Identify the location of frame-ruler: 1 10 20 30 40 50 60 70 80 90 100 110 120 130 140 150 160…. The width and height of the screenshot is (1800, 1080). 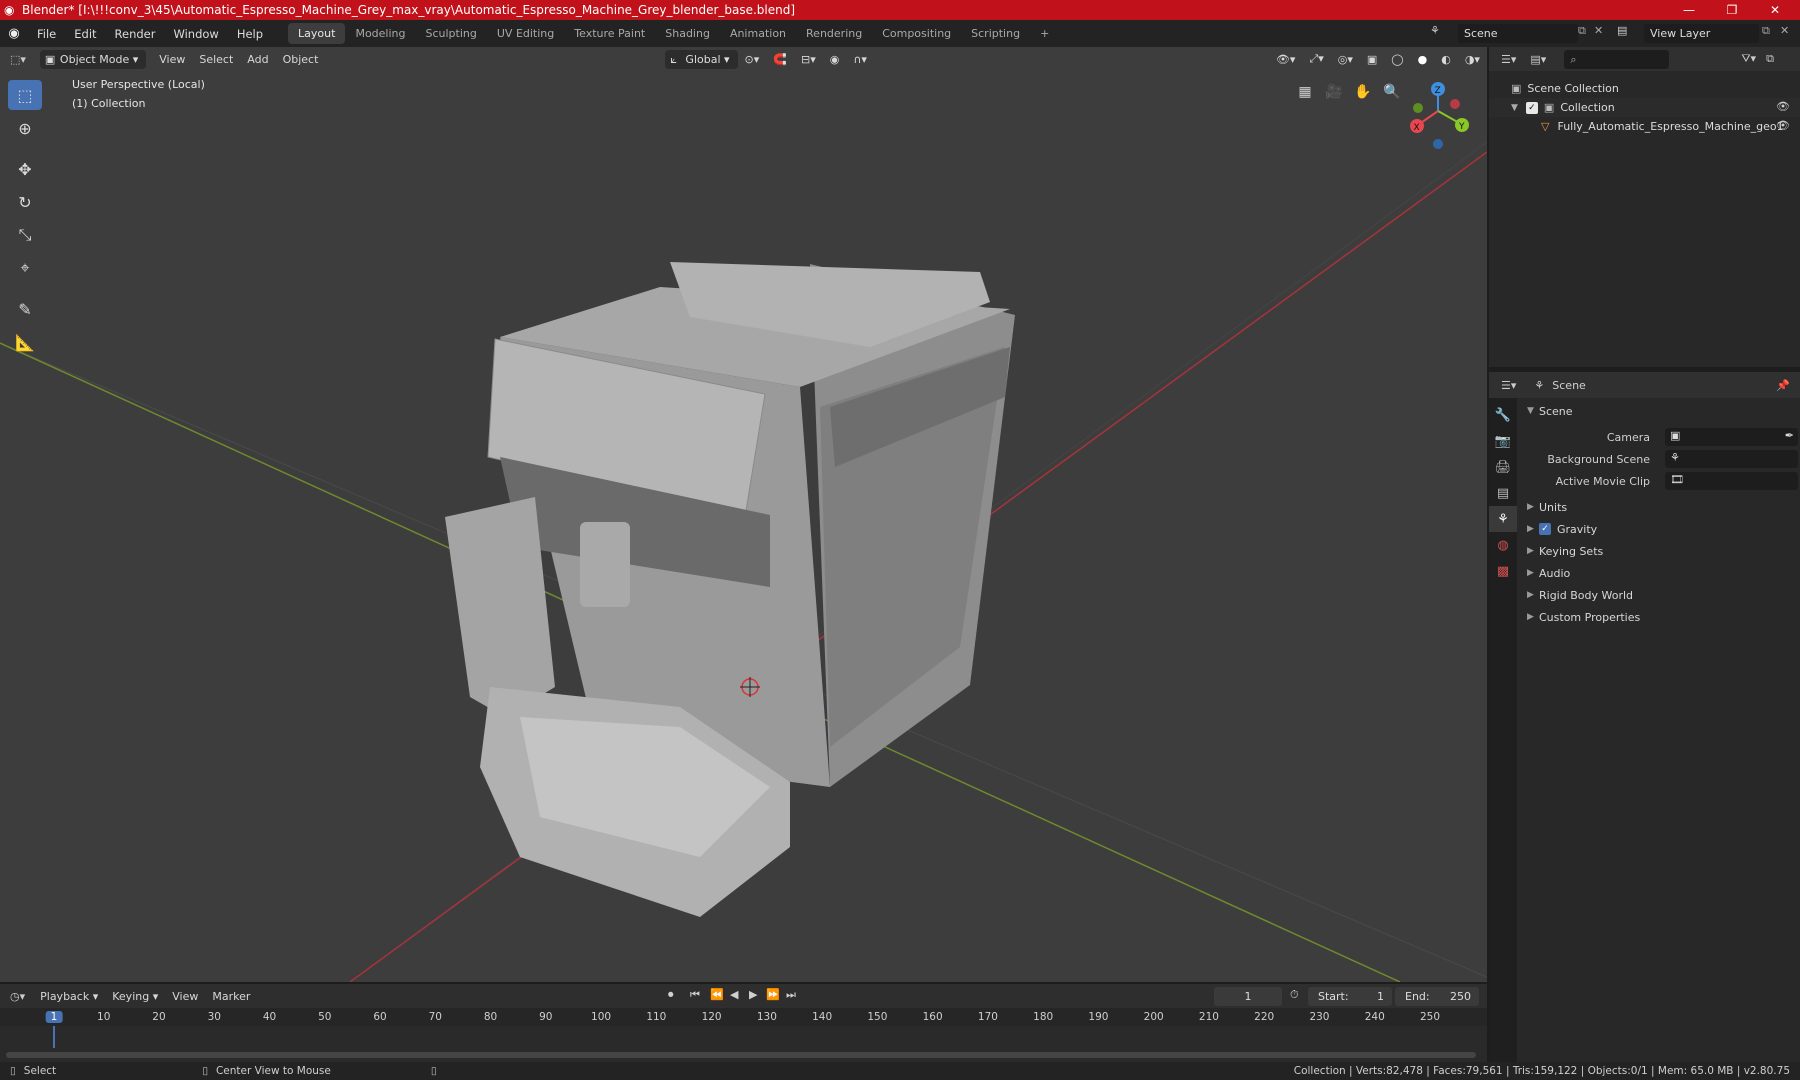
(743, 1017).